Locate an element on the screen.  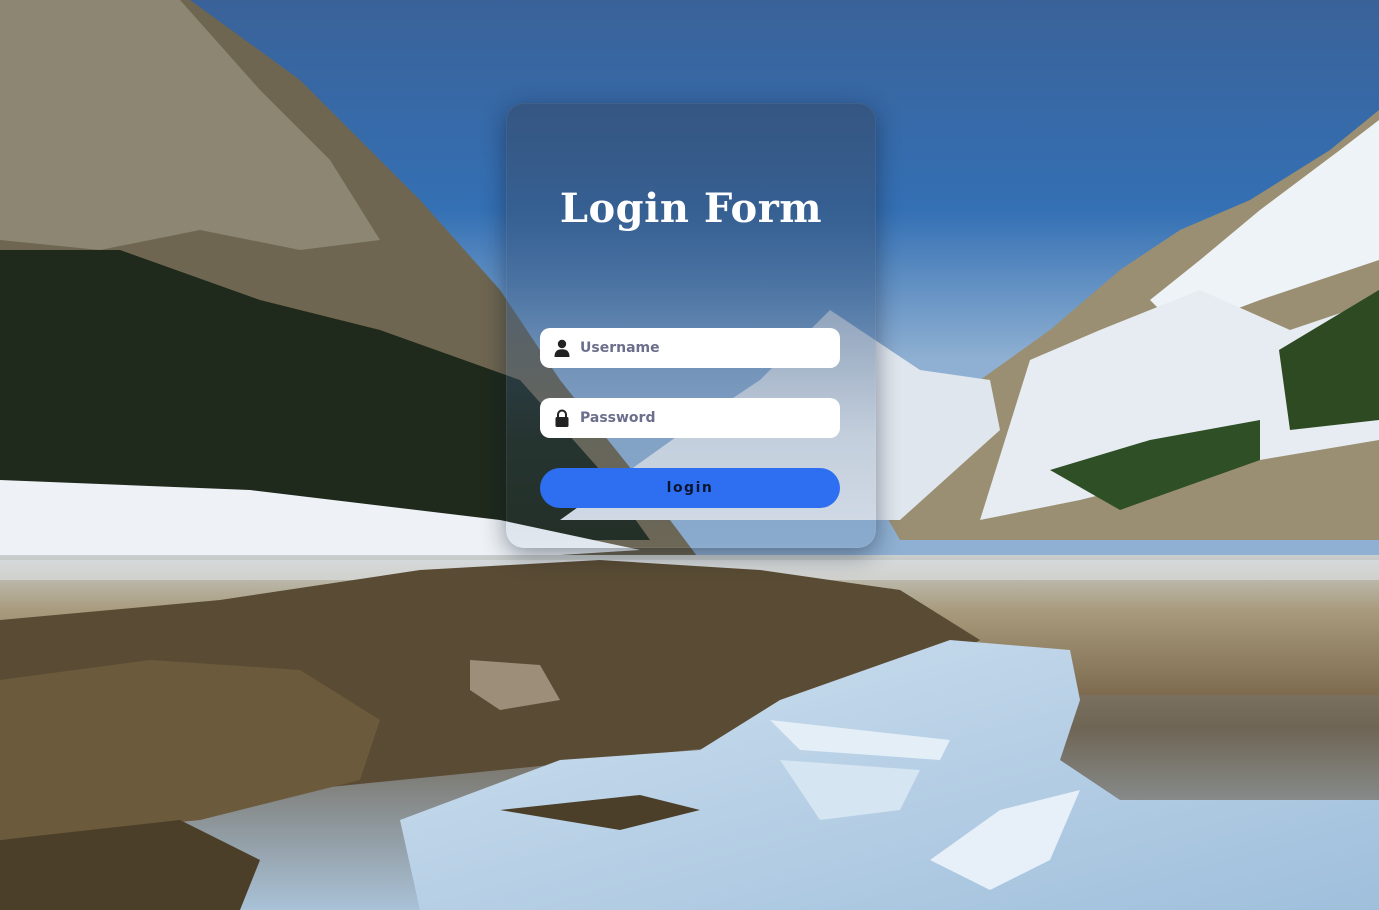
username-input is located at coordinates (700, 348).